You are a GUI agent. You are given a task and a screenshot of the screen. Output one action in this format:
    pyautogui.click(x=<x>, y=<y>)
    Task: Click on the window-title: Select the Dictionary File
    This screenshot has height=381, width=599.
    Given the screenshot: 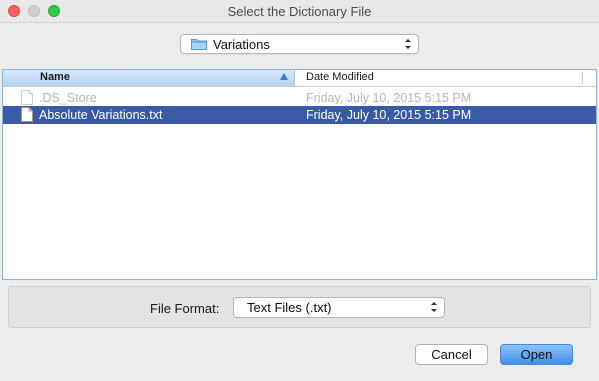 What is the action you would take?
    pyautogui.click(x=299, y=11)
    